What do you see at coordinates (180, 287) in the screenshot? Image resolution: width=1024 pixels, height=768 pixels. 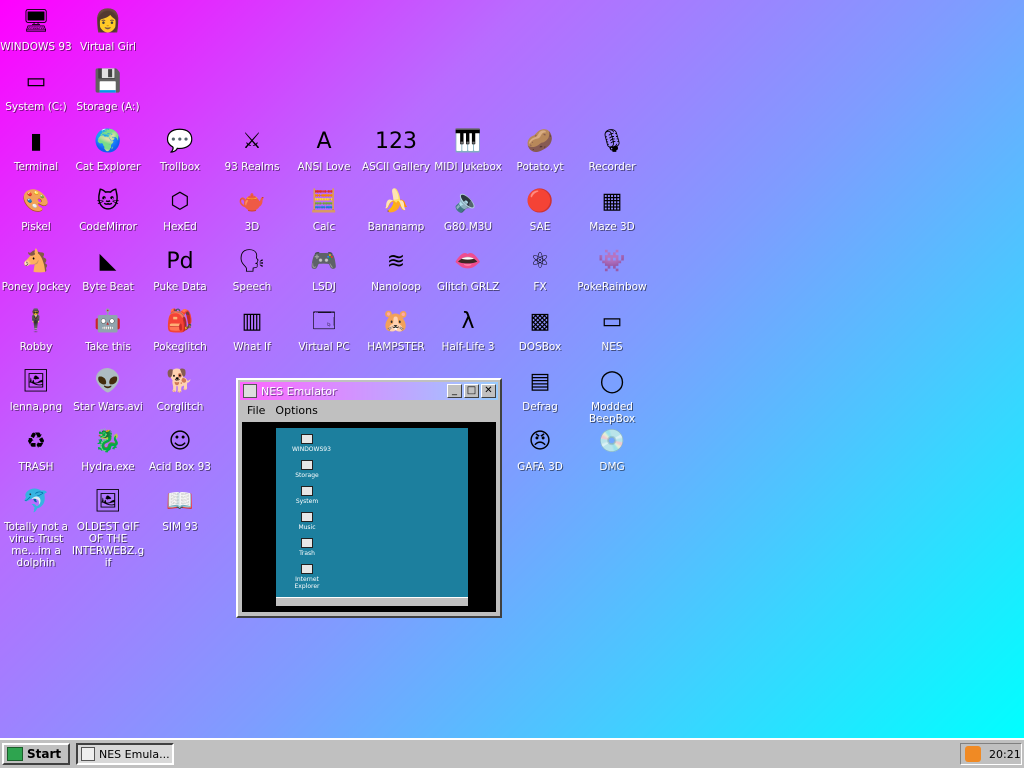 I see `desktop-icon-label: Puke Data` at bounding box center [180, 287].